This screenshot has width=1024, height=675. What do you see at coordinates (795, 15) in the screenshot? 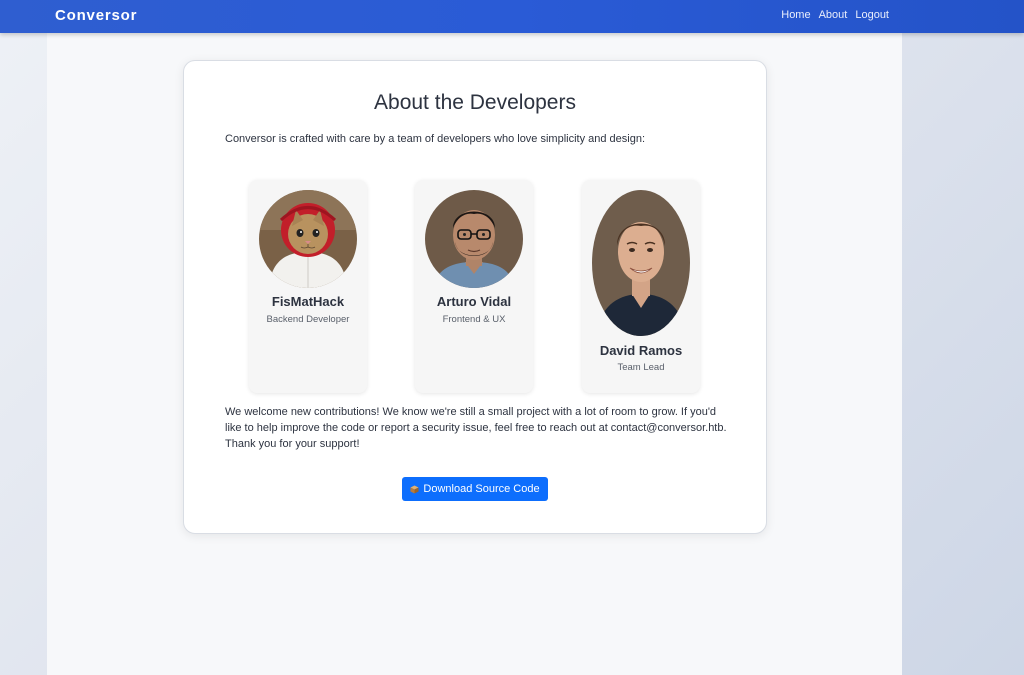
I see `nav-home-link: Home` at bounding box center [795, 15].